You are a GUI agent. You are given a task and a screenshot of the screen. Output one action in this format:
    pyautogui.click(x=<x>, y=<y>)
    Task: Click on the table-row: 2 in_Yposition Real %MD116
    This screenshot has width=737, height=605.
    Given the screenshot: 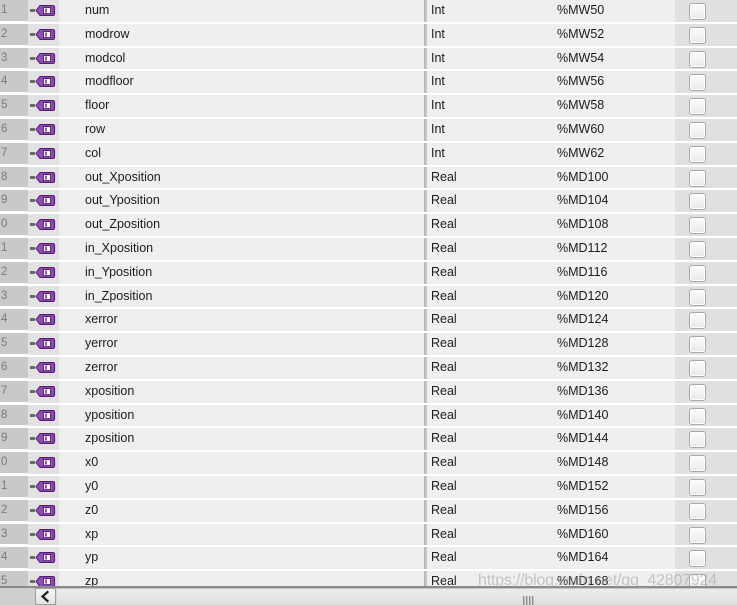 What is the action you would take?
    pyautogui.click(x=368, y=273)
    